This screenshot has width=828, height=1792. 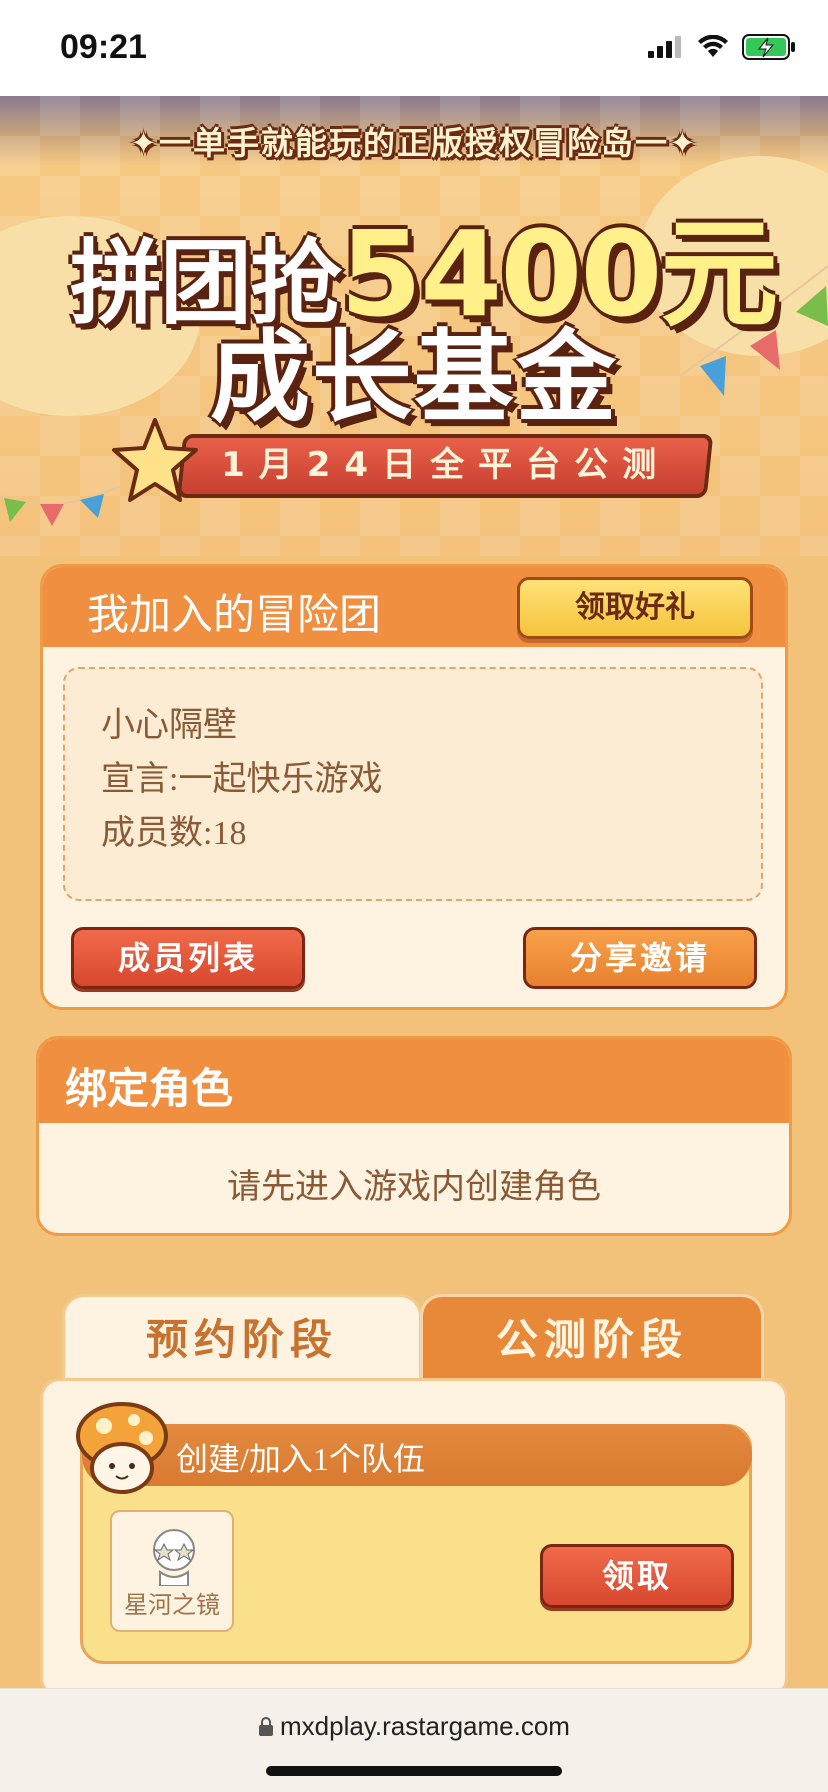 I want to click on hero-tagline: ✦一单手就能玩的正版授权冒险岛一✦, so click(x=414, y=143).